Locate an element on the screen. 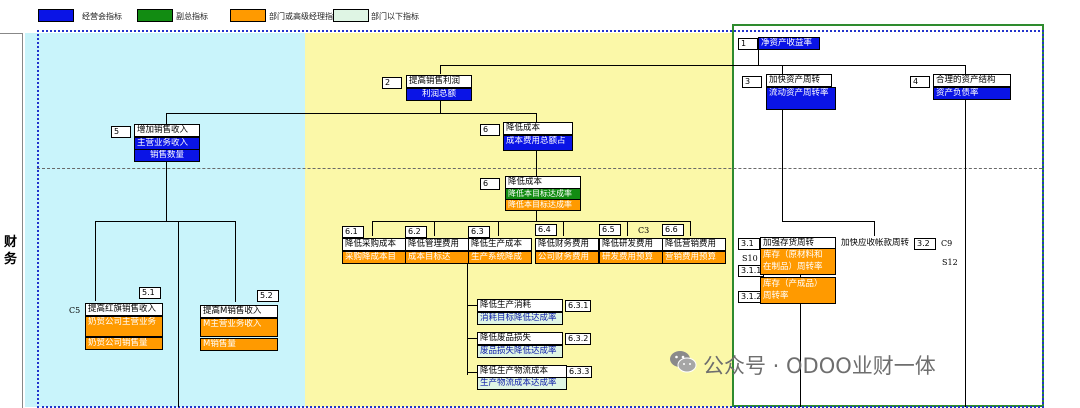 This screenshot has width=1080, height=408. node-1-kpi: 净资产收益率 is located at coordinates (789, 43).